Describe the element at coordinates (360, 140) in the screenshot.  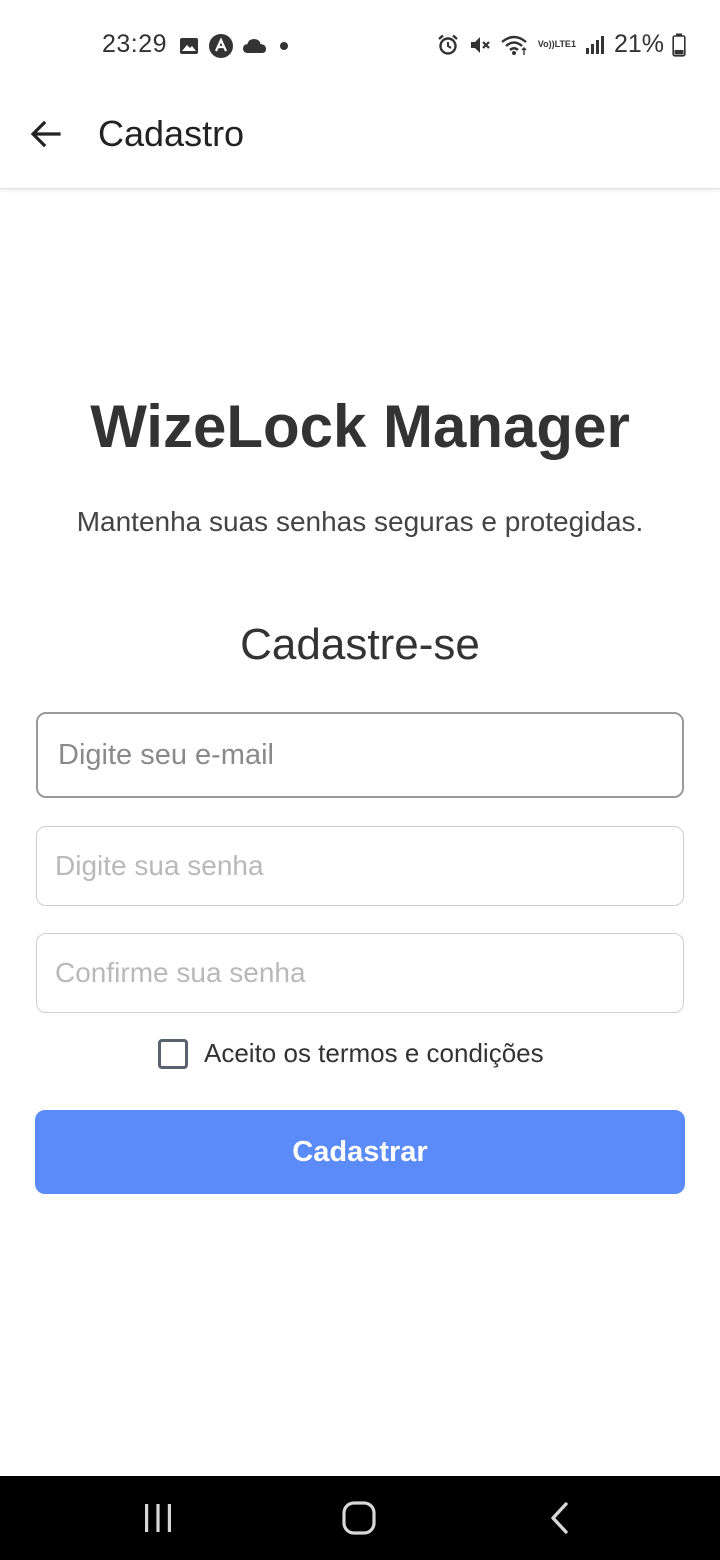
I see `app-bar: Cadastro` at that location.